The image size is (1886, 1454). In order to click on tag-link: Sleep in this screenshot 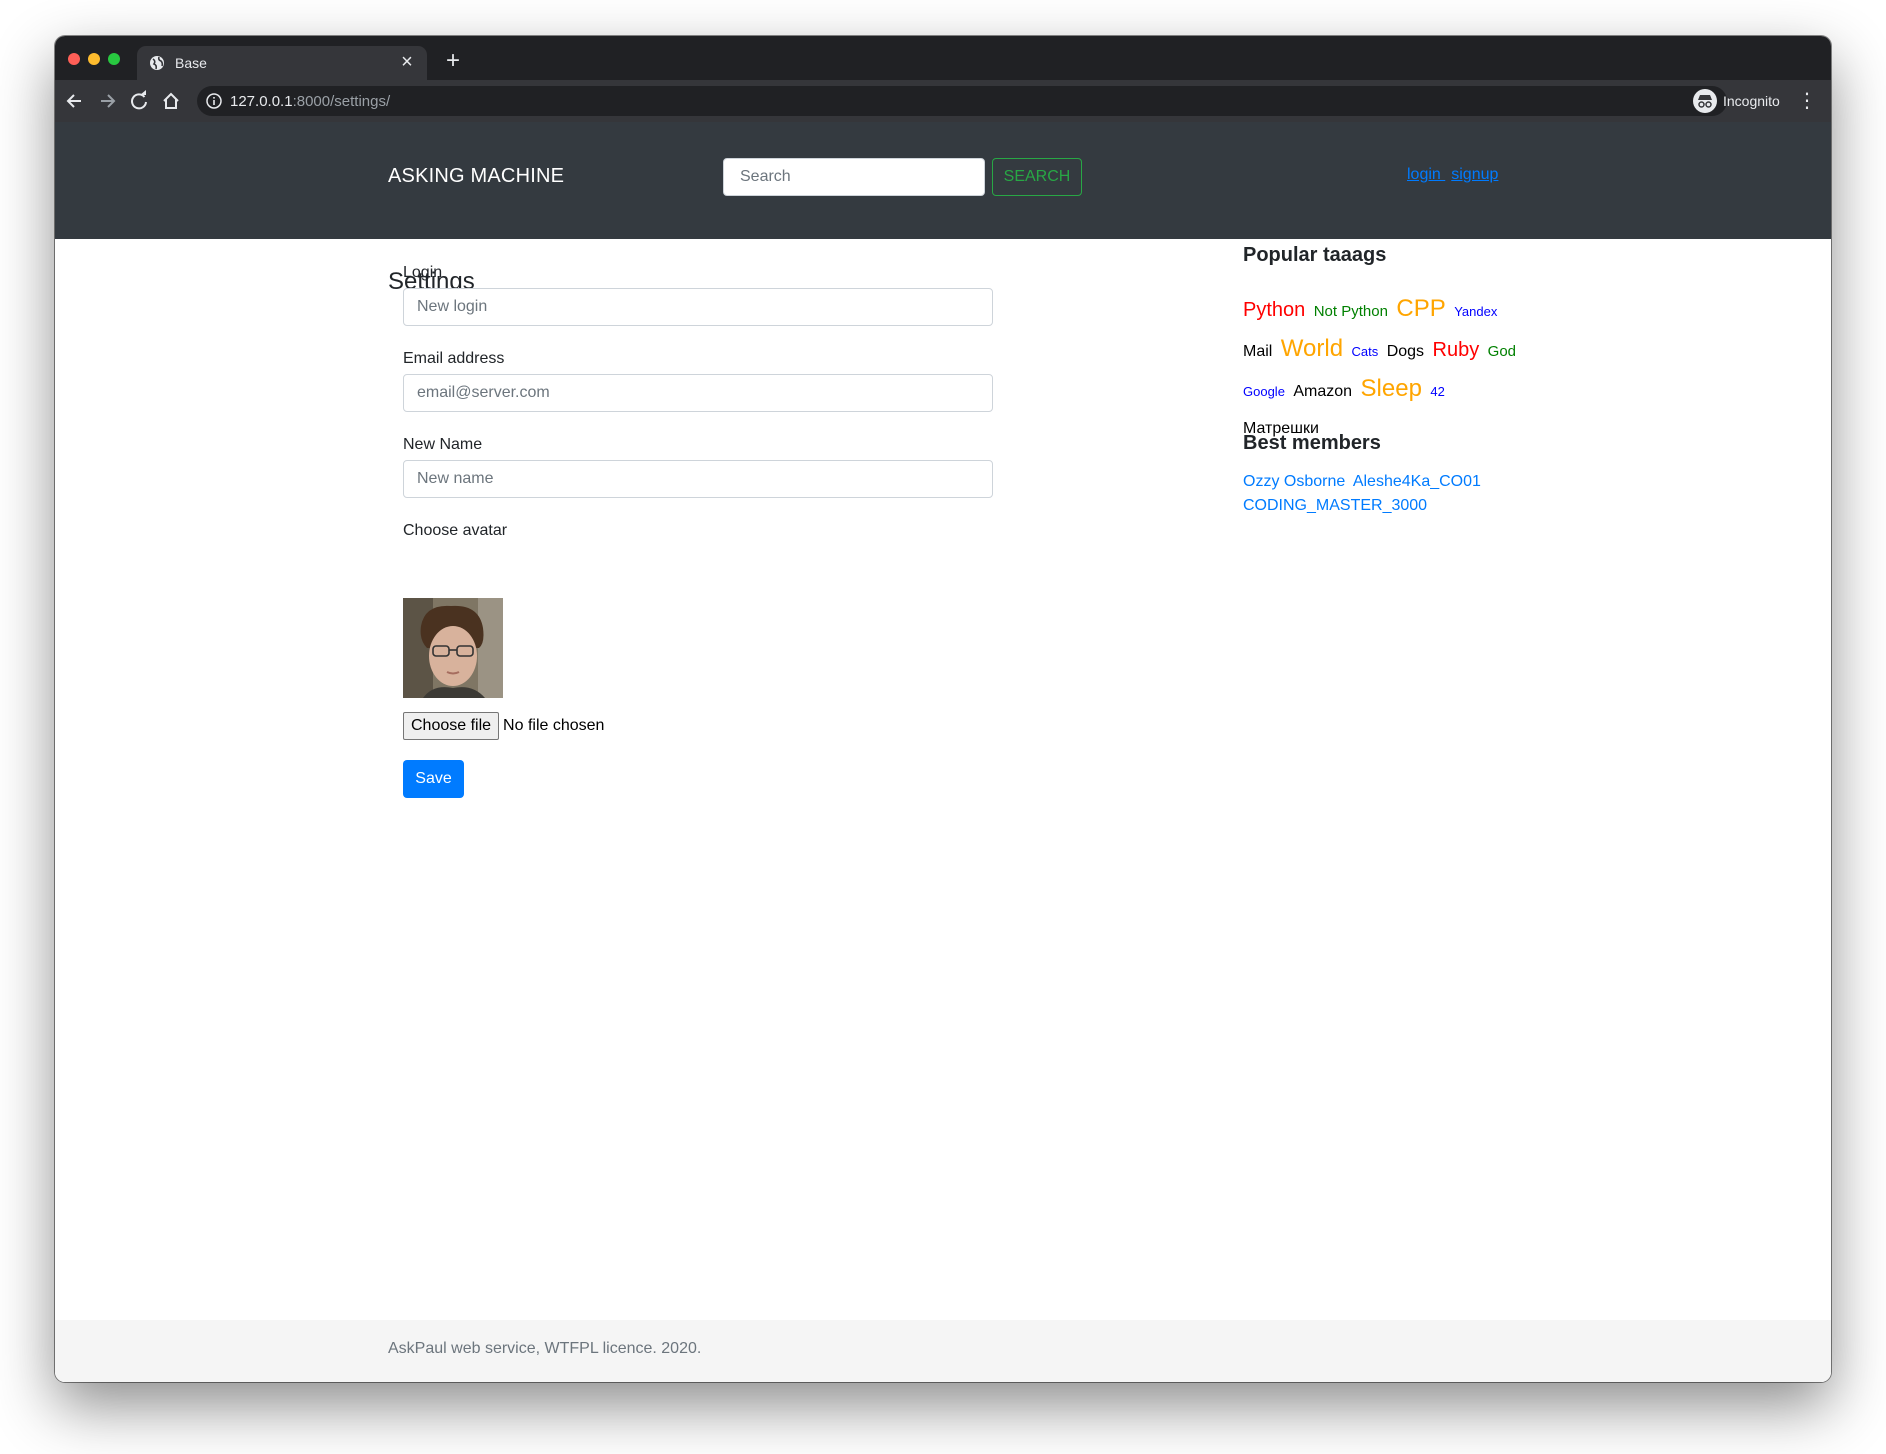, I will do `click(1391, 388)`.